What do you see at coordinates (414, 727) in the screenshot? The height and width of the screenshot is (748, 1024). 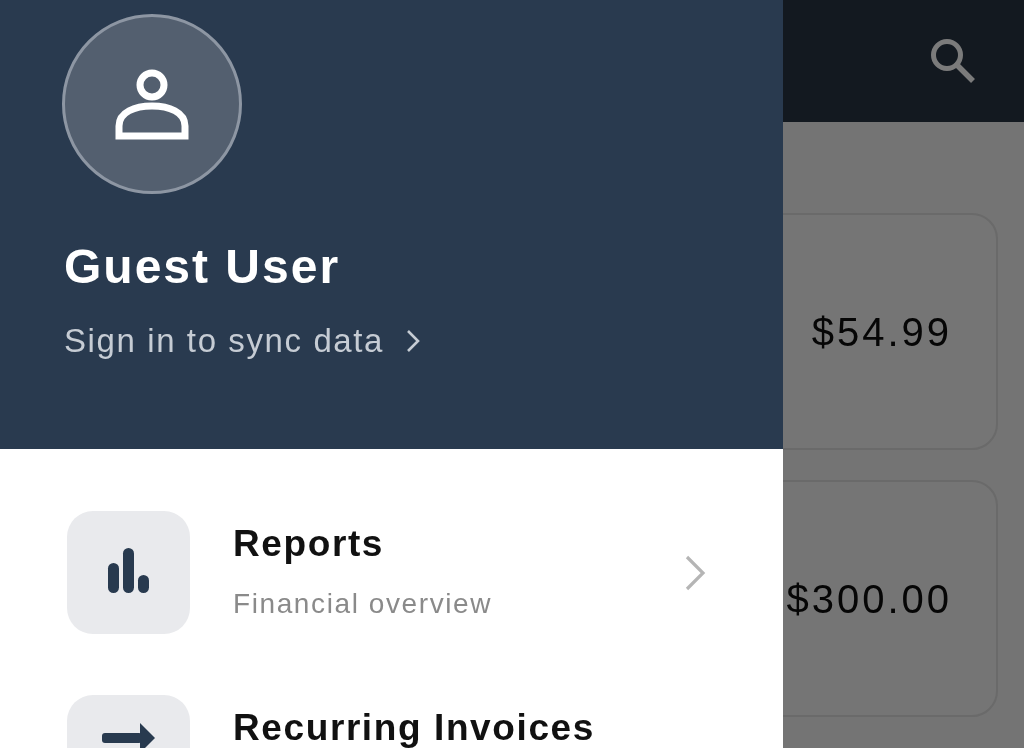 I see `menu-item-title: Recurring Invoices` at bounding box center [414, 727].